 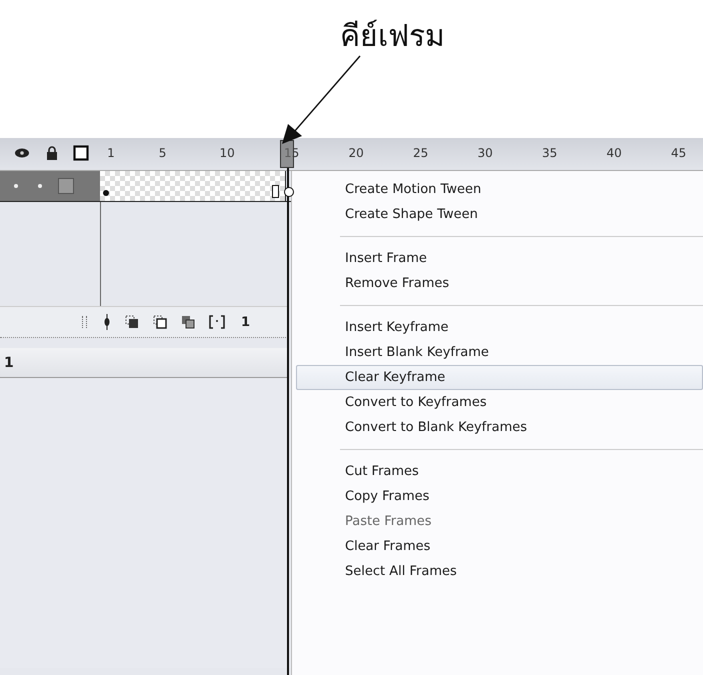 I want to click on current-frame: 1, so click(x=245, y=322).